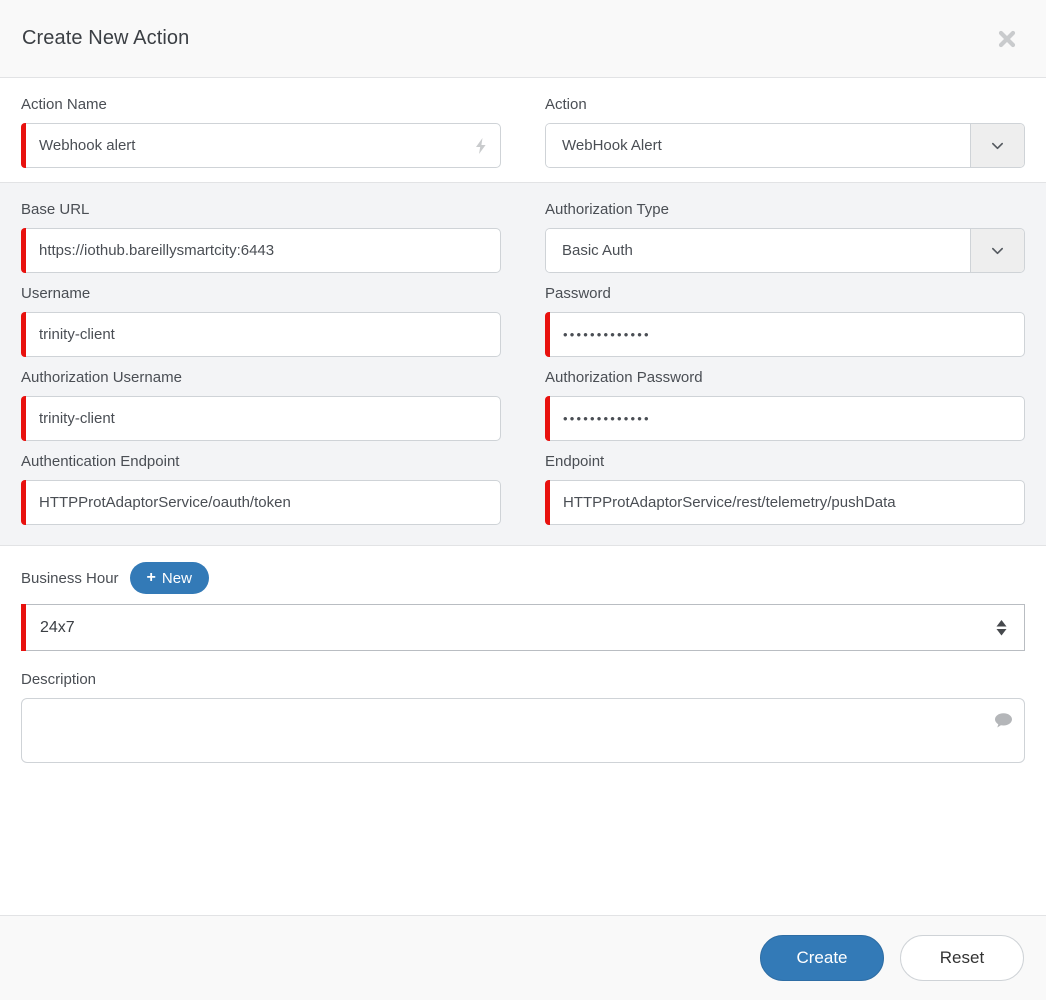  I want to click on form-row-1: Action Name Action WebHook, so click(523, 132).